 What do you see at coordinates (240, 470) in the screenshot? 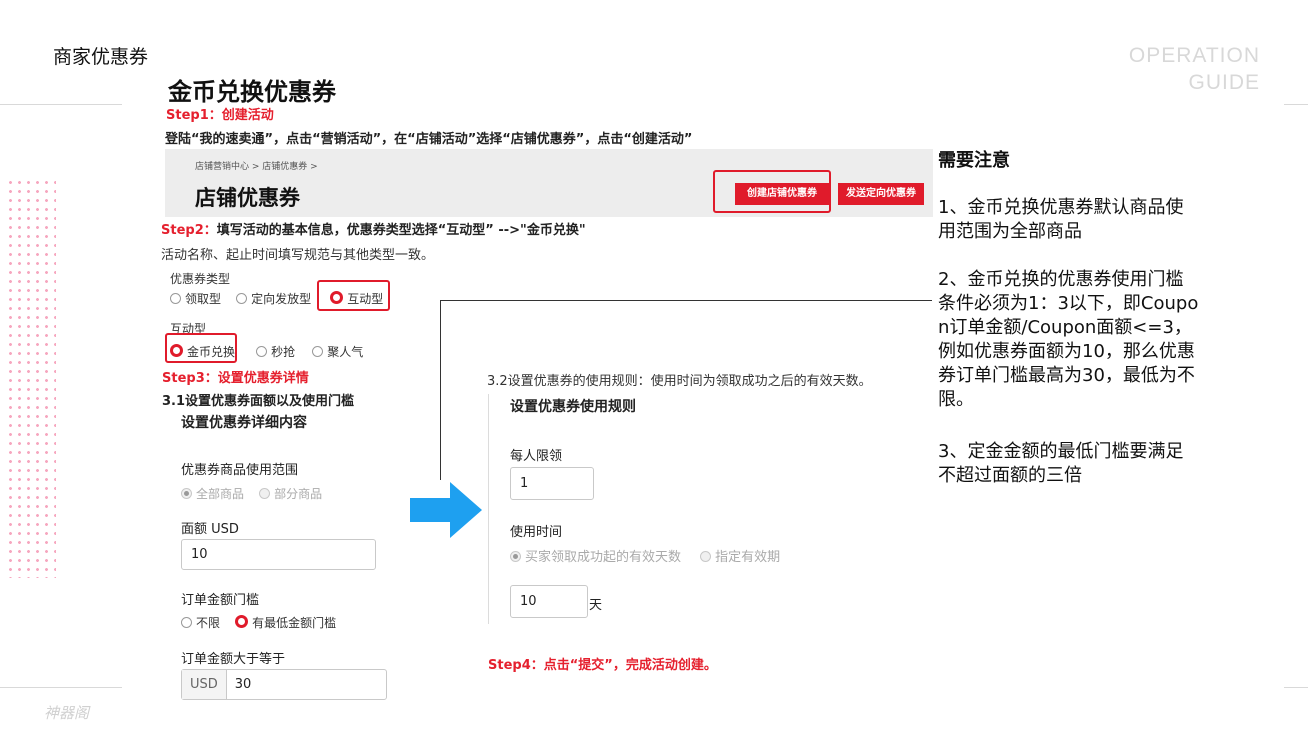
I see `scope-label: 优惠券商品使用范围` at bounding box center [240, 470].